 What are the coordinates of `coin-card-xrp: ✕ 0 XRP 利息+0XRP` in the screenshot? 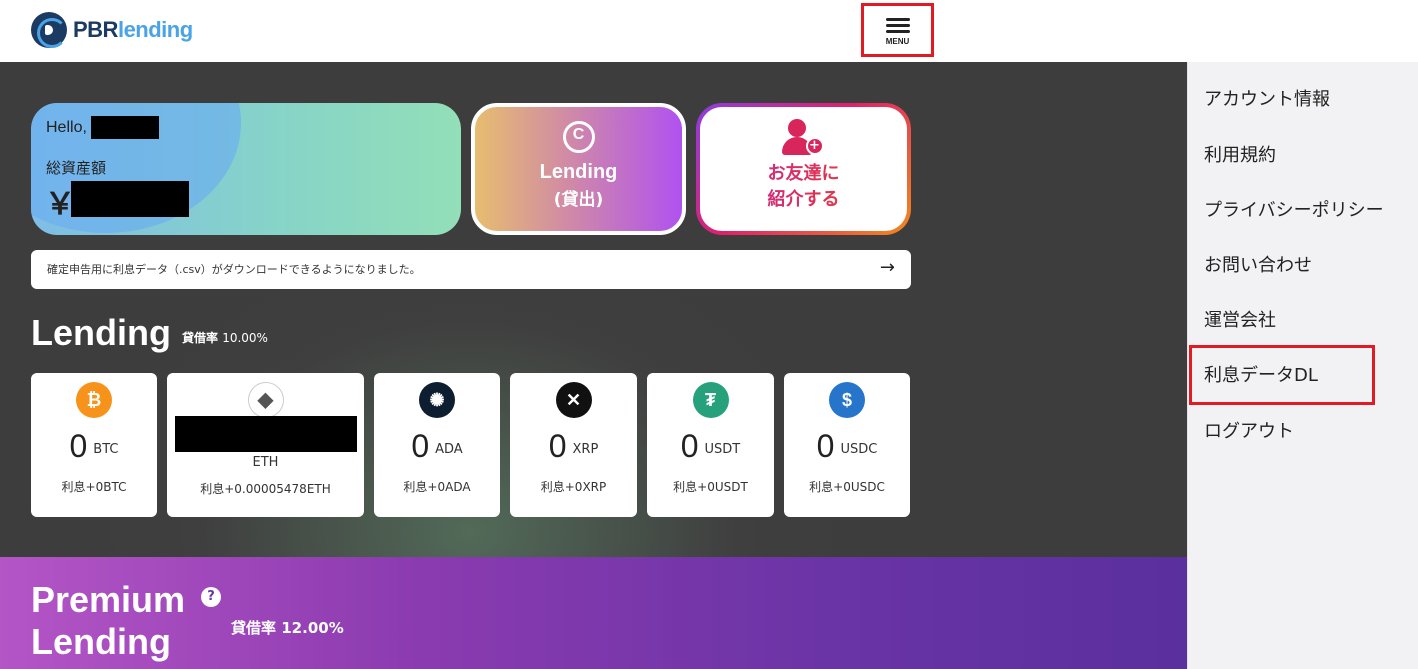 It's located at (573, 445).